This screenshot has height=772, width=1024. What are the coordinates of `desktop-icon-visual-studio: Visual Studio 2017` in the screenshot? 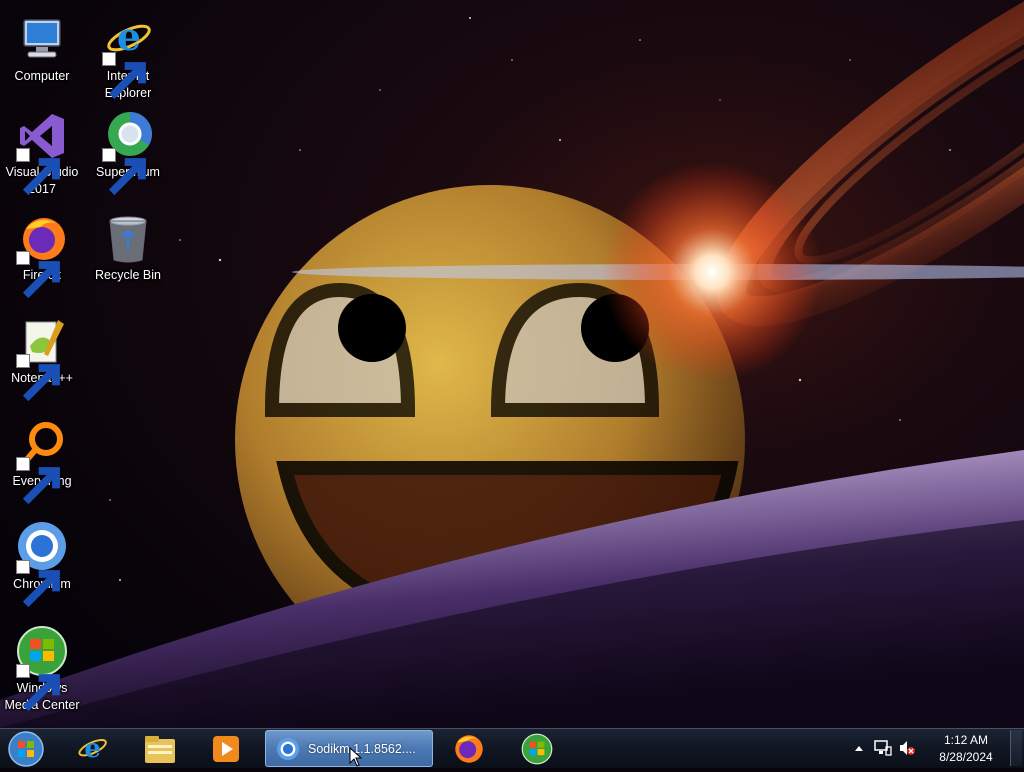 It's located at (42, 154).